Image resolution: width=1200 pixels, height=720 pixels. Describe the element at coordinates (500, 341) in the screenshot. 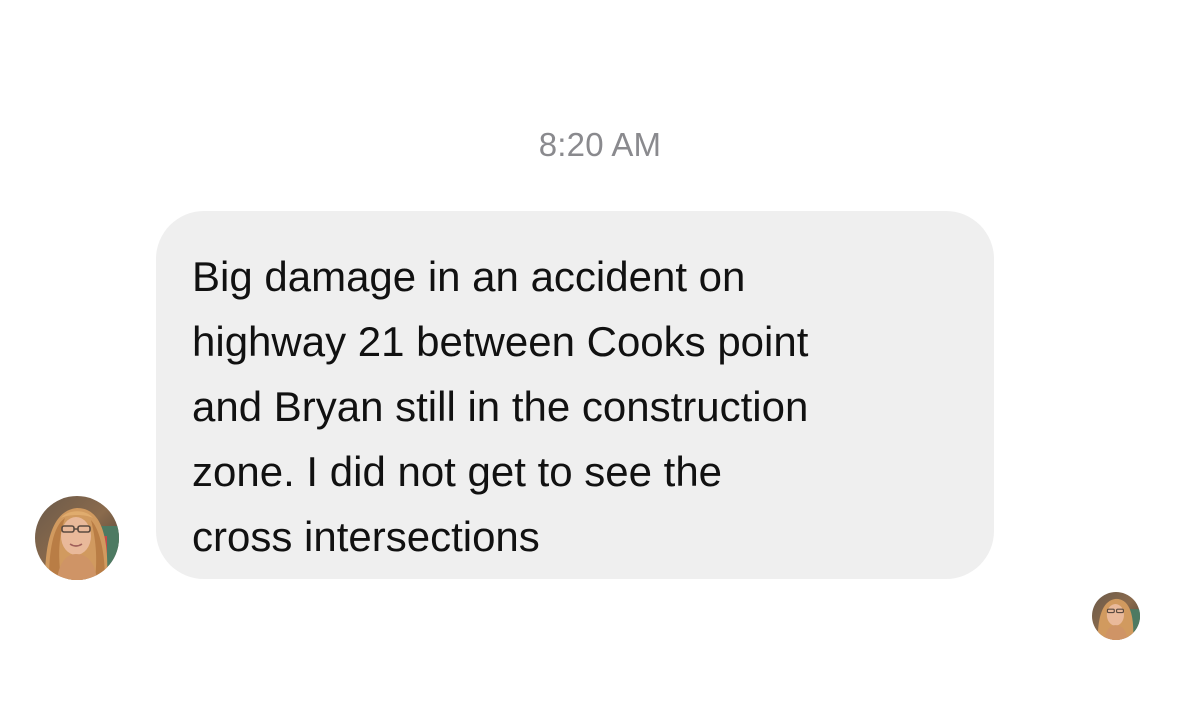

I see `message-text-line: highway 21 between Cooks point` at that location.